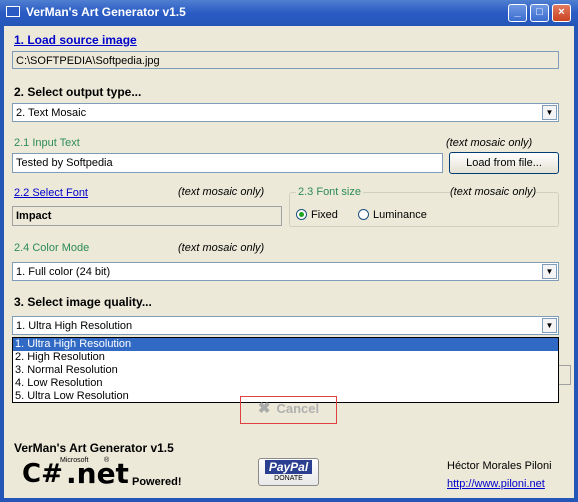 Image resolution: width=578 pixels, height=502 pixels. What do you see at coordinates (496, 484) in the screenshot?
I see `author-url-link: http://www.piloni.net` at bounding box center [496, 484].